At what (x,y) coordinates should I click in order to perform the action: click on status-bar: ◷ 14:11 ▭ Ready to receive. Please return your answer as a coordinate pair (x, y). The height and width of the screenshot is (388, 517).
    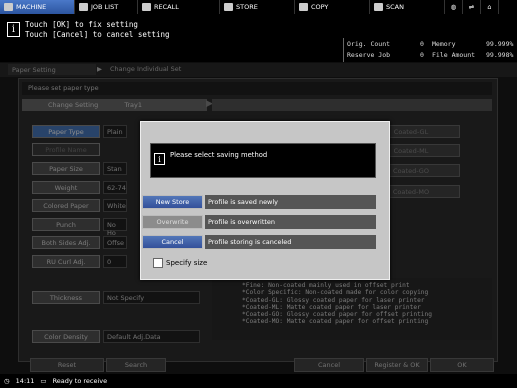
    Looking at the image, I should click on (258, 381).